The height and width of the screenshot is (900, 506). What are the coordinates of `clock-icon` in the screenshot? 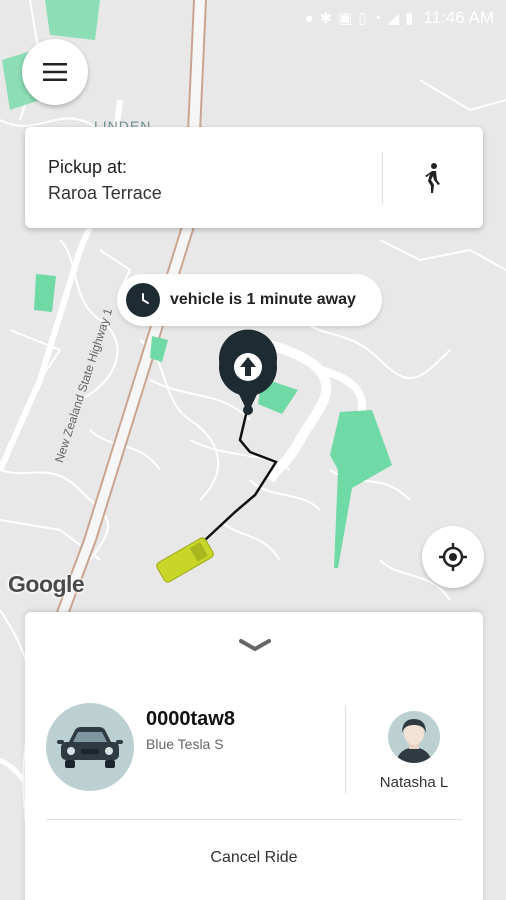 It's located at (143, 300).